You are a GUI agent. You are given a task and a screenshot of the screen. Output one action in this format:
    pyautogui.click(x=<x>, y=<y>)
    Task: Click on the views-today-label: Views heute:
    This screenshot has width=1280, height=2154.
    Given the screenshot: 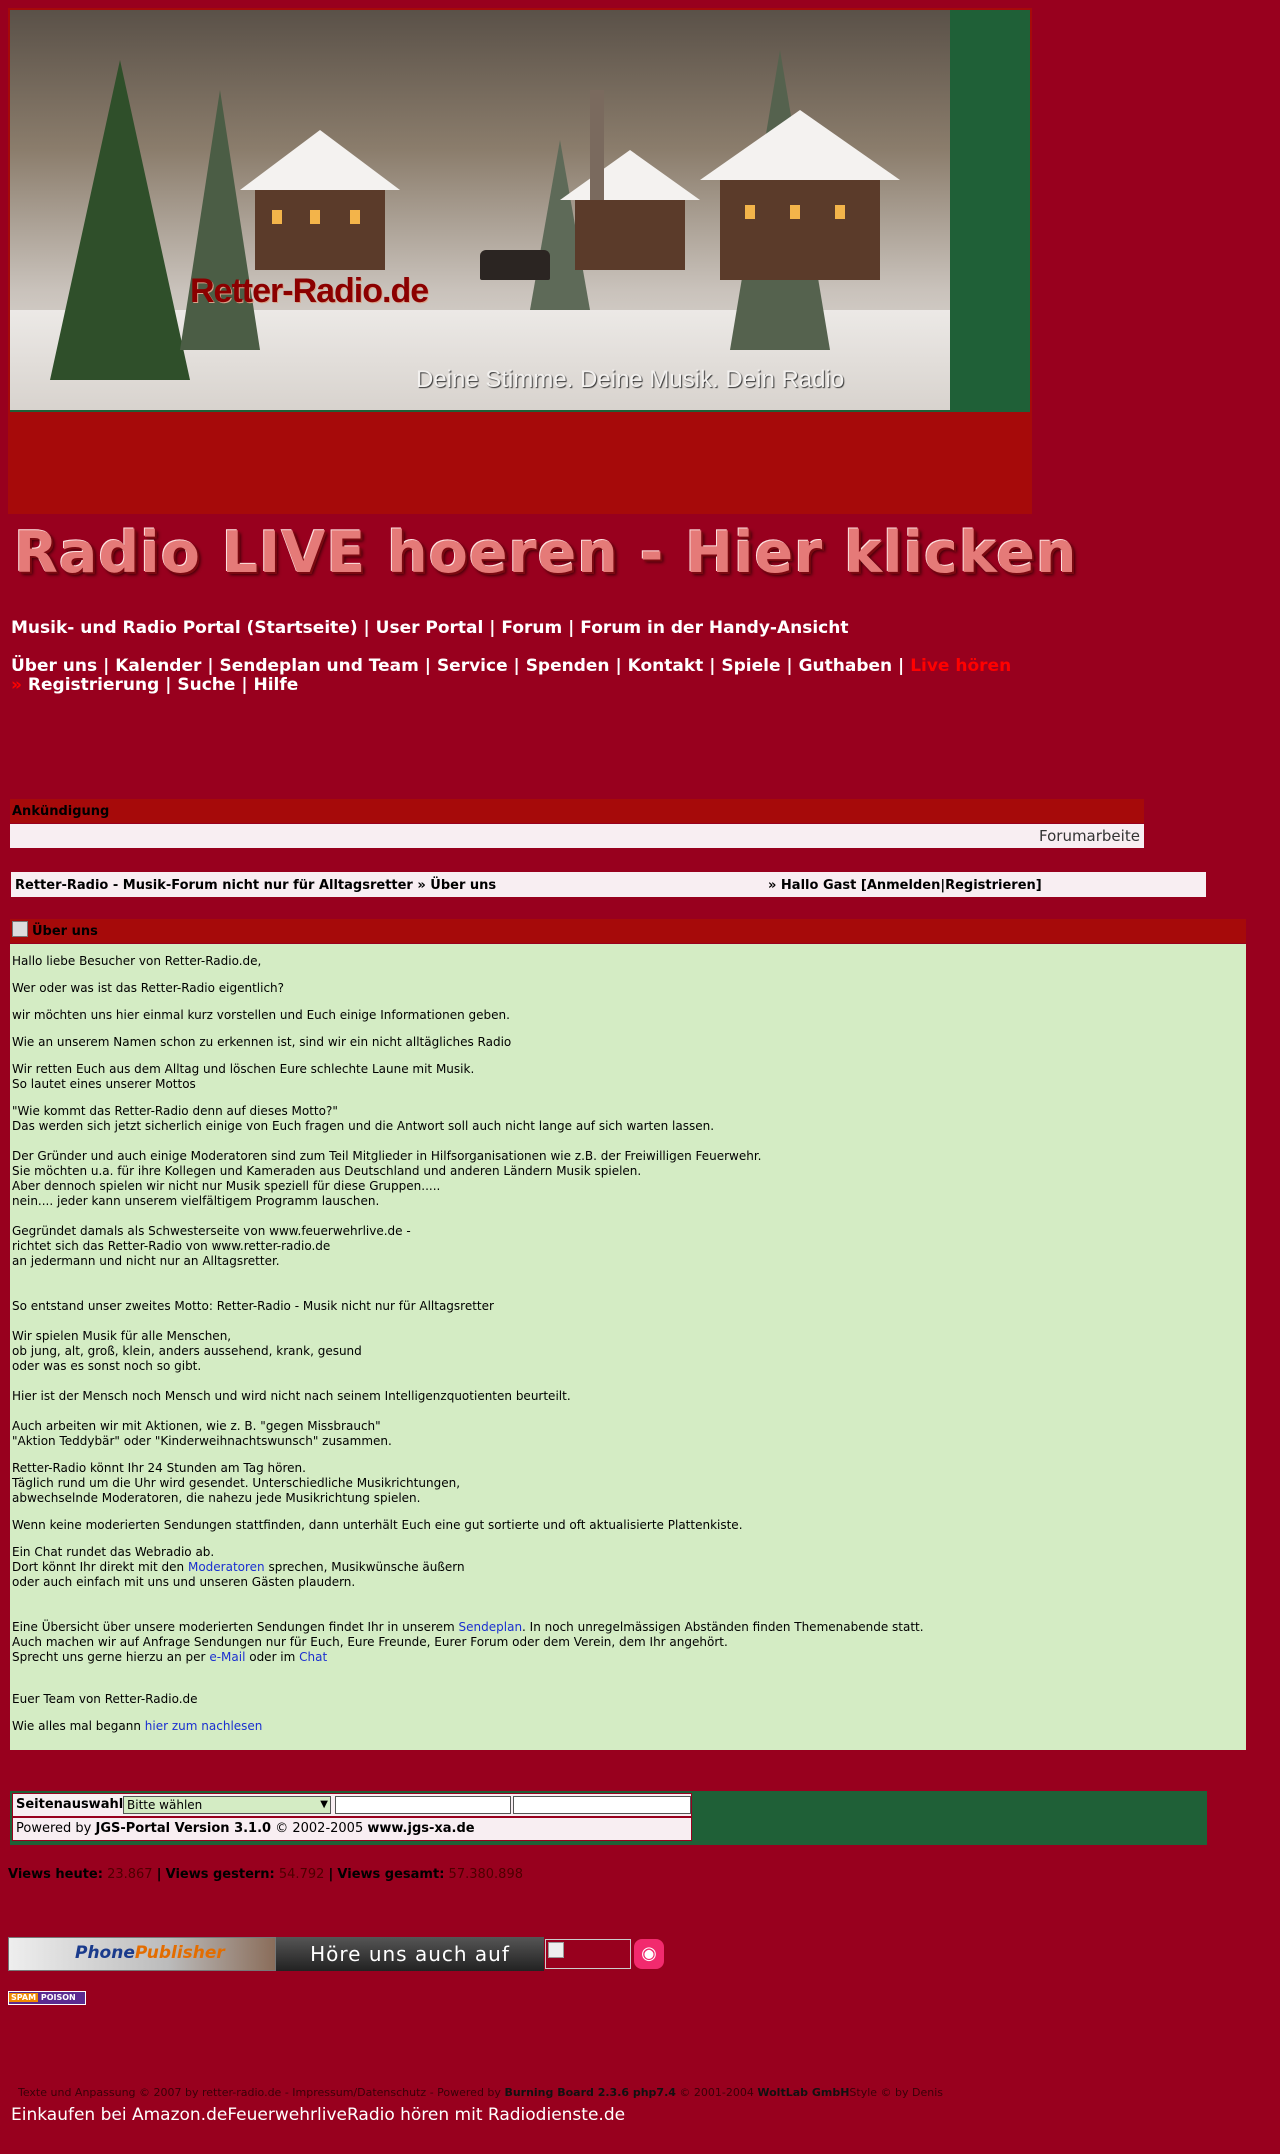 What is the action you would take?
    pyautogui.click(x=55, y=1874)
    